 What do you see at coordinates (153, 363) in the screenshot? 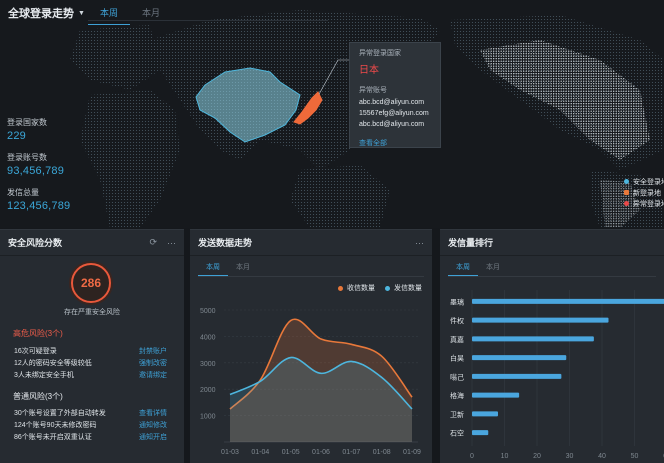
I see `risk-action-link: 强制改密` at bounding box center [153, 363].